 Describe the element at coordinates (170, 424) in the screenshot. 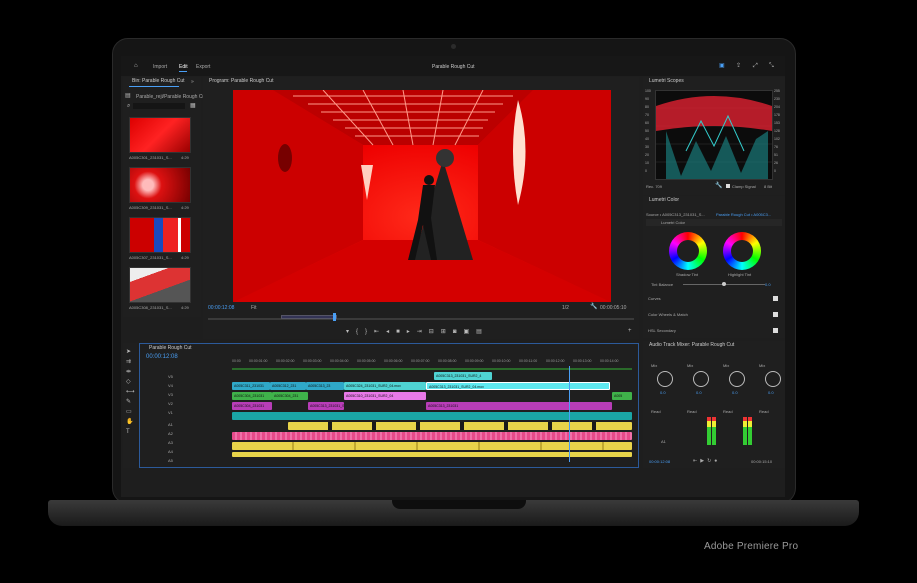

I see `track-a1: A1` at that location.